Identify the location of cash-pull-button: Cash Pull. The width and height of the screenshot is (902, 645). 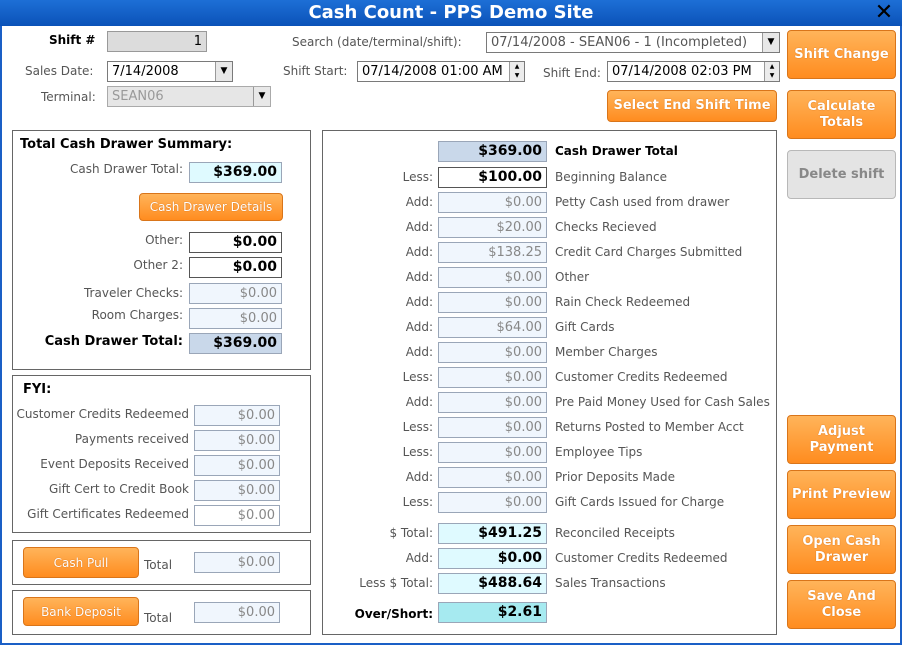
(81, 562).